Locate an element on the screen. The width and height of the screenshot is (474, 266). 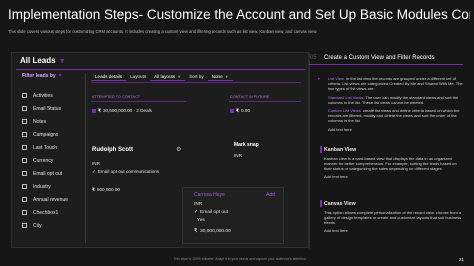
filter-item: Notes is located at coordinates (52, 121).